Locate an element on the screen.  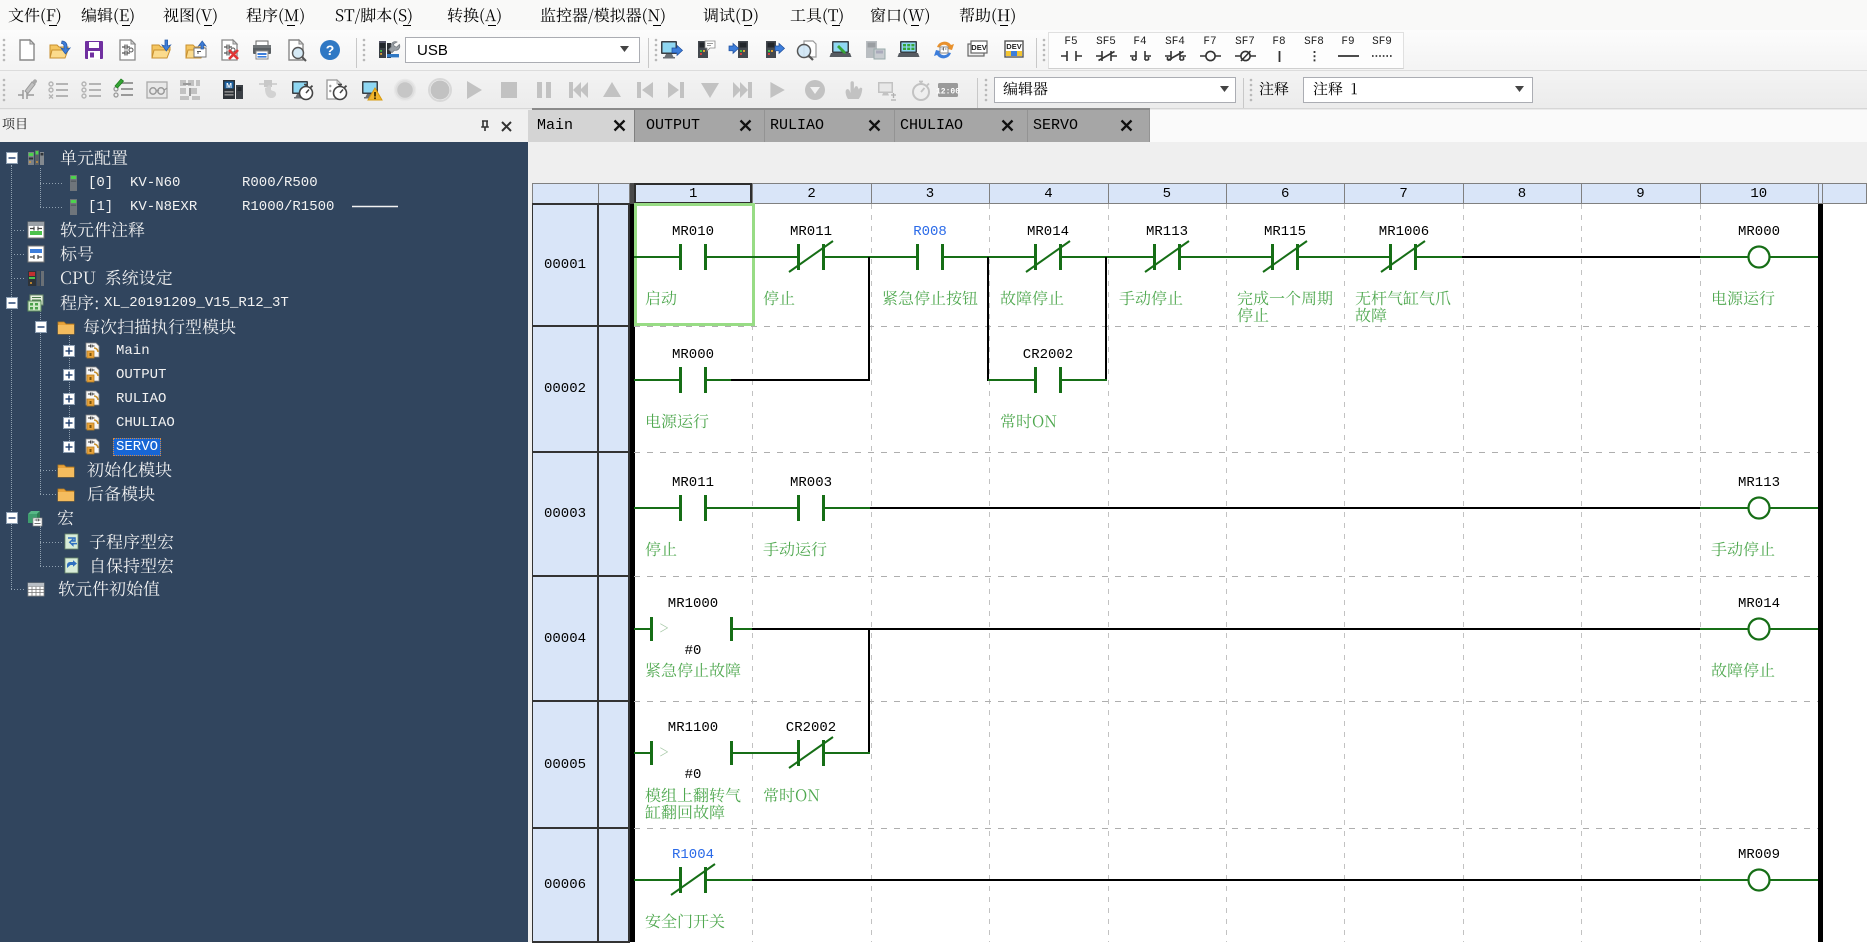
svg-text: M is located at coordinates (229, 86).